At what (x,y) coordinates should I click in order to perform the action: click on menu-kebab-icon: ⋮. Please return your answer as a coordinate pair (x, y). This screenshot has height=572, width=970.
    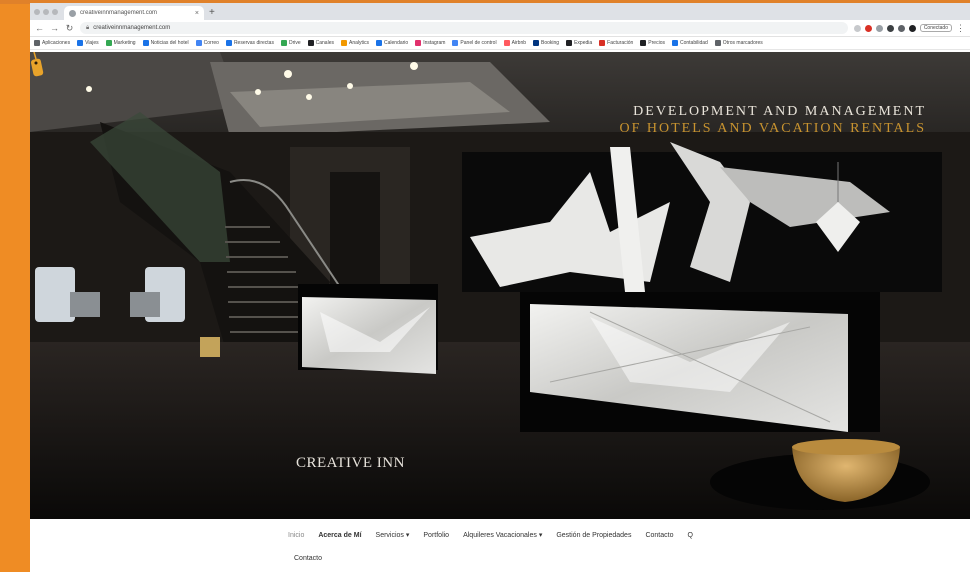
    Looking at the image, I should click on (960, 28).